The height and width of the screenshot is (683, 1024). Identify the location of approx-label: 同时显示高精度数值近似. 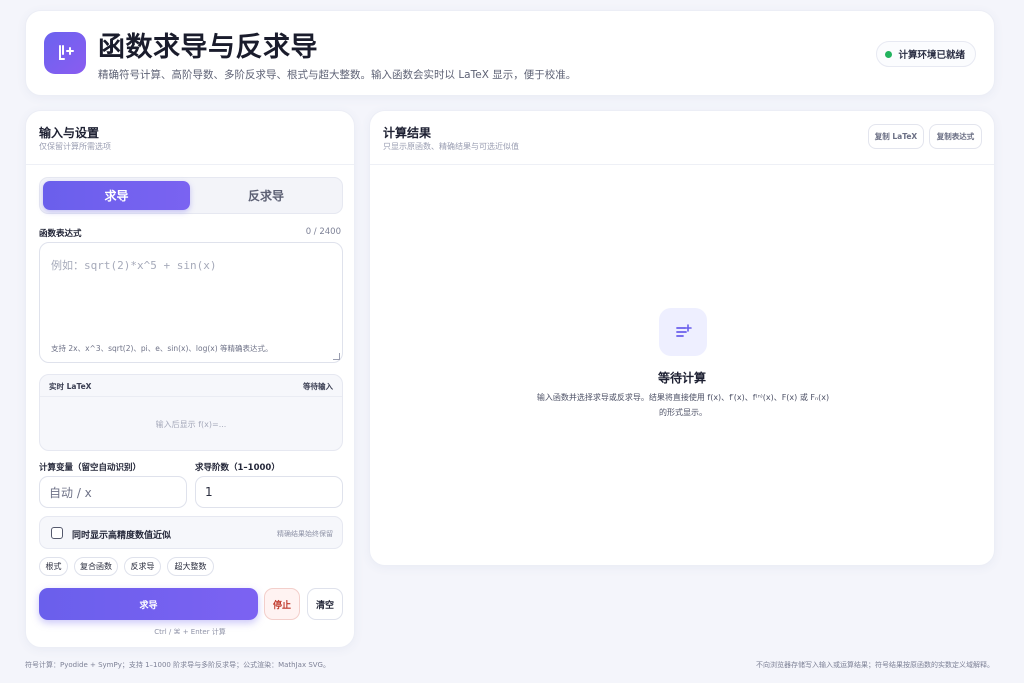
(121, 534).